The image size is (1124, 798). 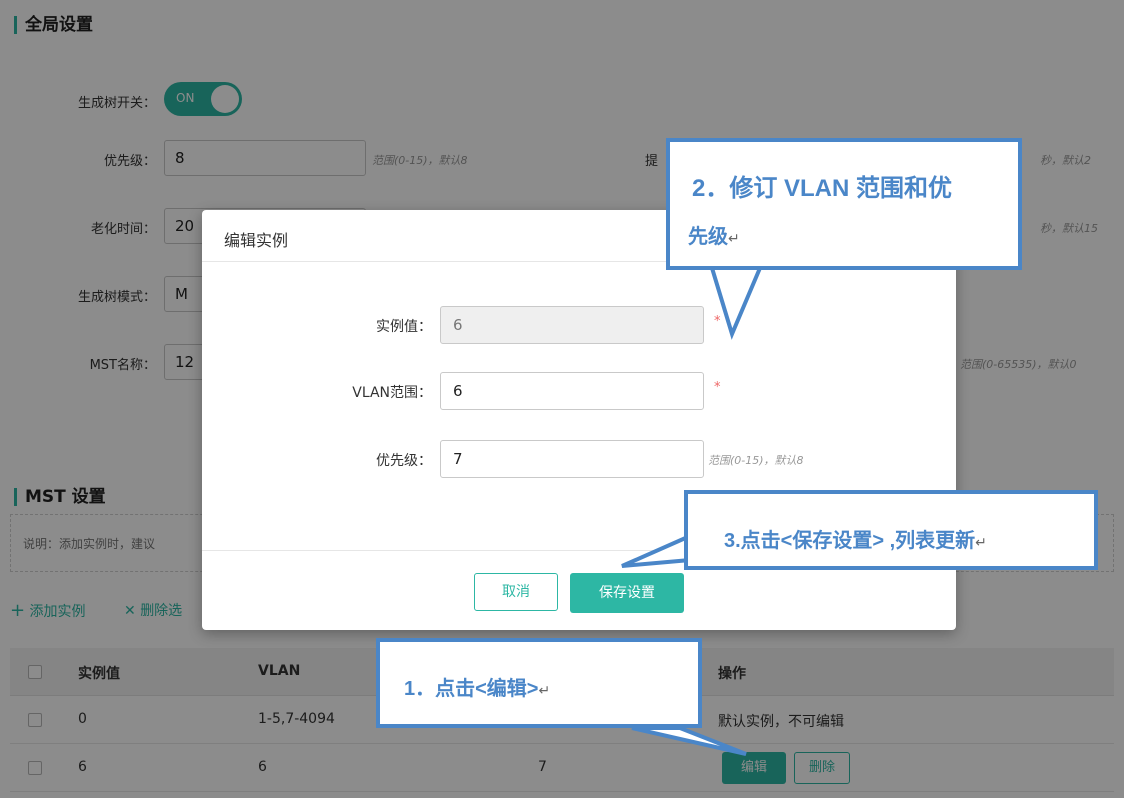 I want to click on callout-2-tail, so click(x=736, y=303).